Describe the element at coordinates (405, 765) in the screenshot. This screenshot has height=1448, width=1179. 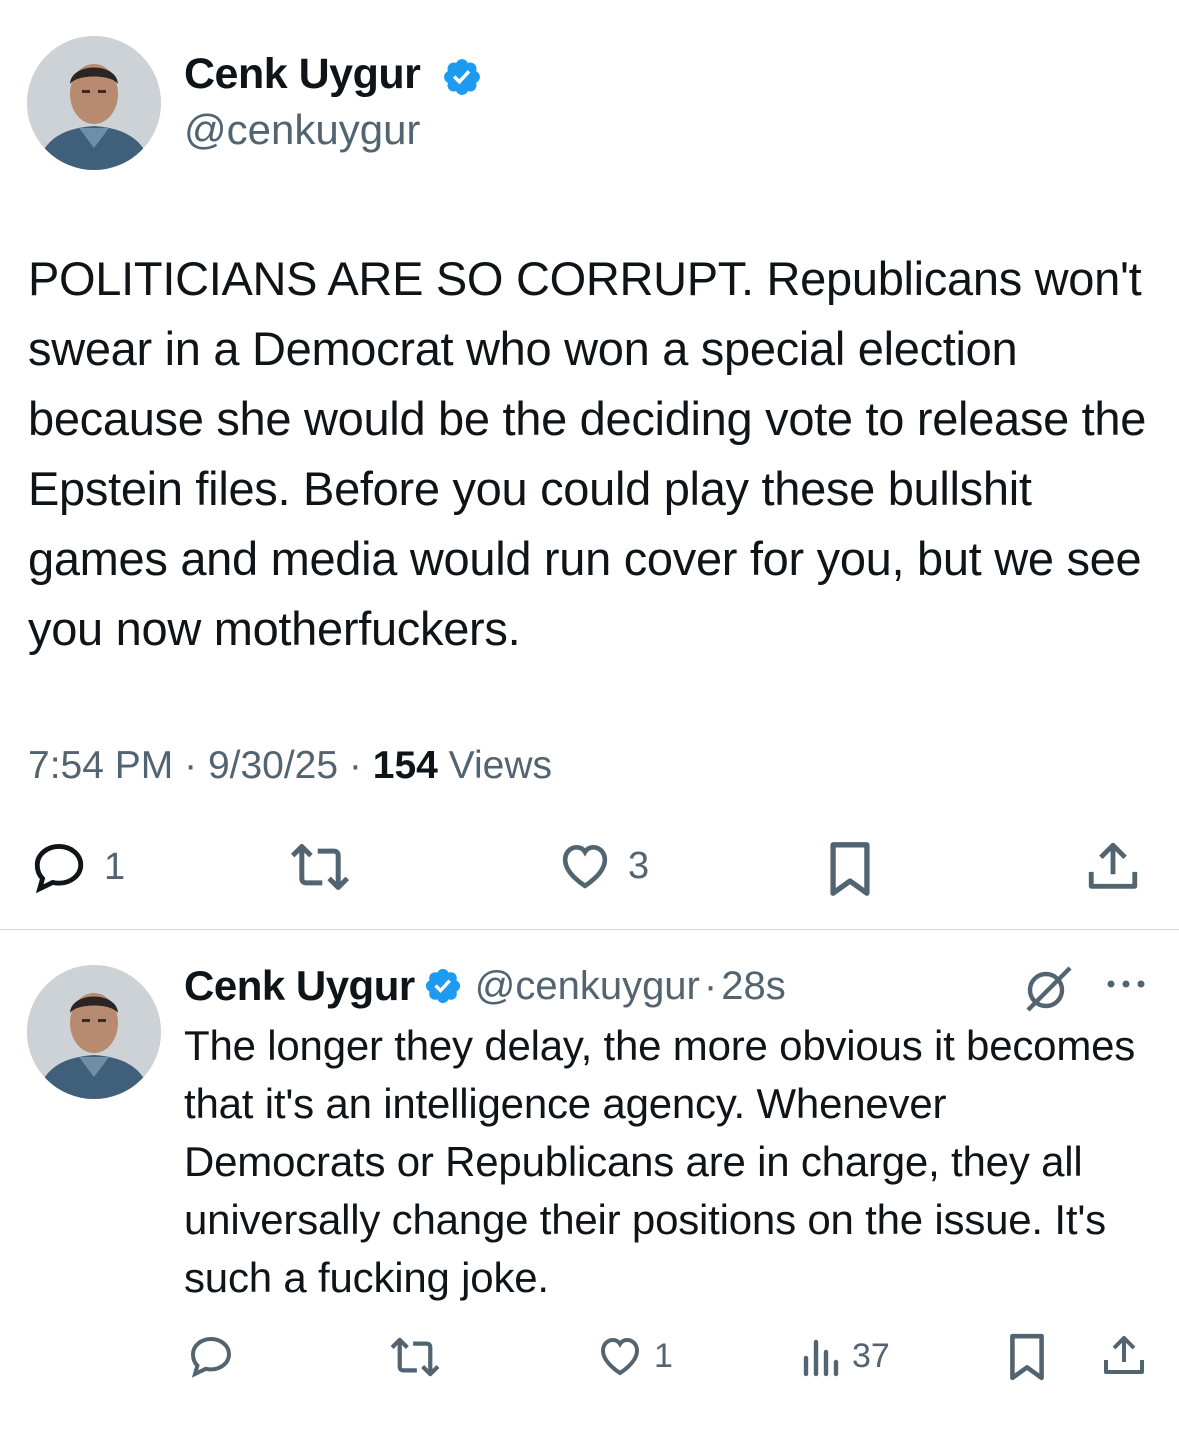
I see `views-count: 154` at that location.